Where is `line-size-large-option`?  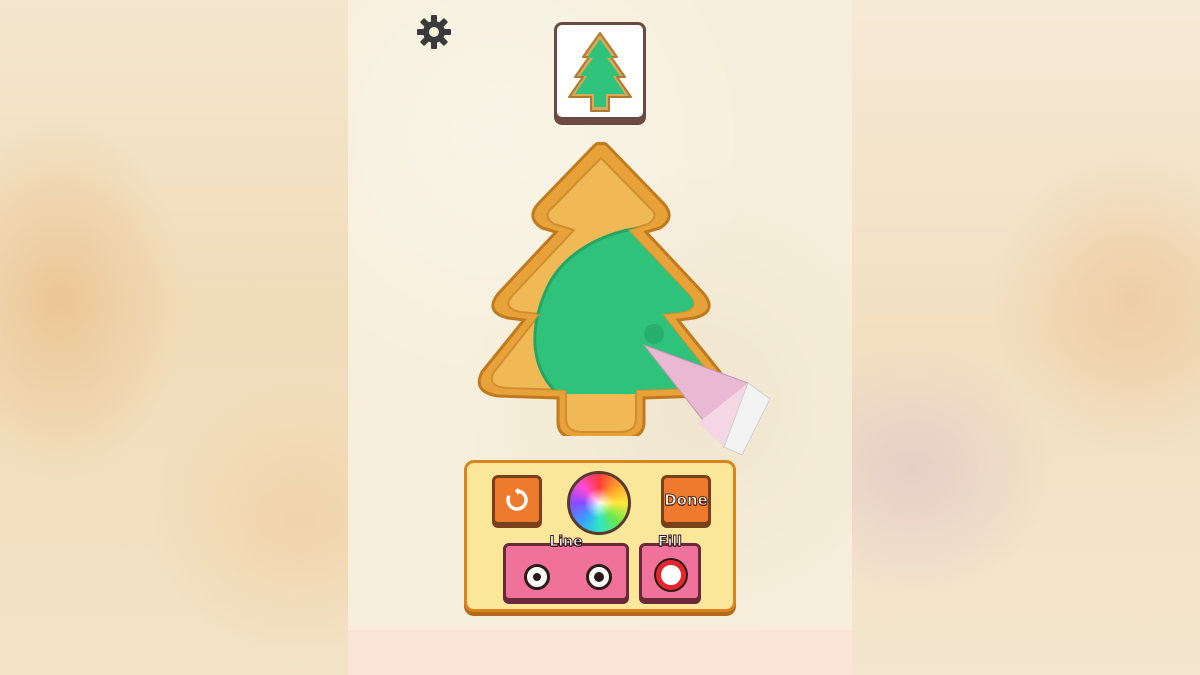
line-size-large-option is located at coordinates (599, 577).